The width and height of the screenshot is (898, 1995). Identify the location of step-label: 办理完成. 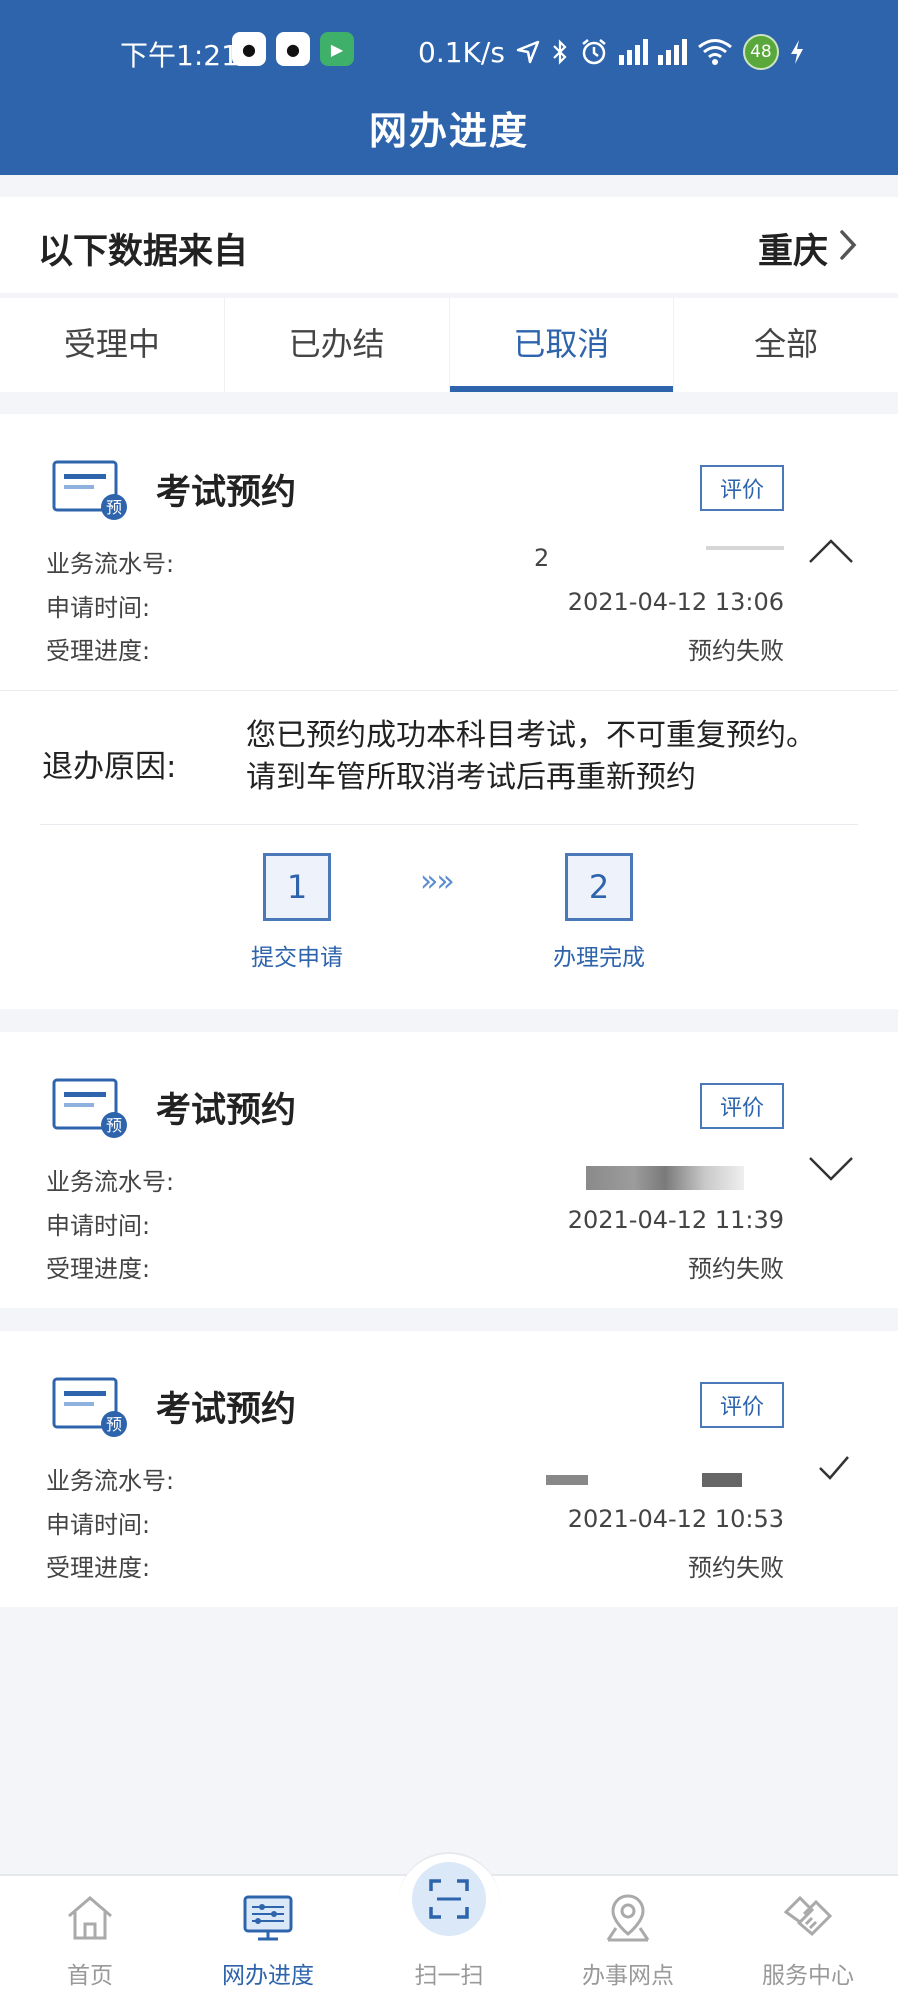
(599, 958).